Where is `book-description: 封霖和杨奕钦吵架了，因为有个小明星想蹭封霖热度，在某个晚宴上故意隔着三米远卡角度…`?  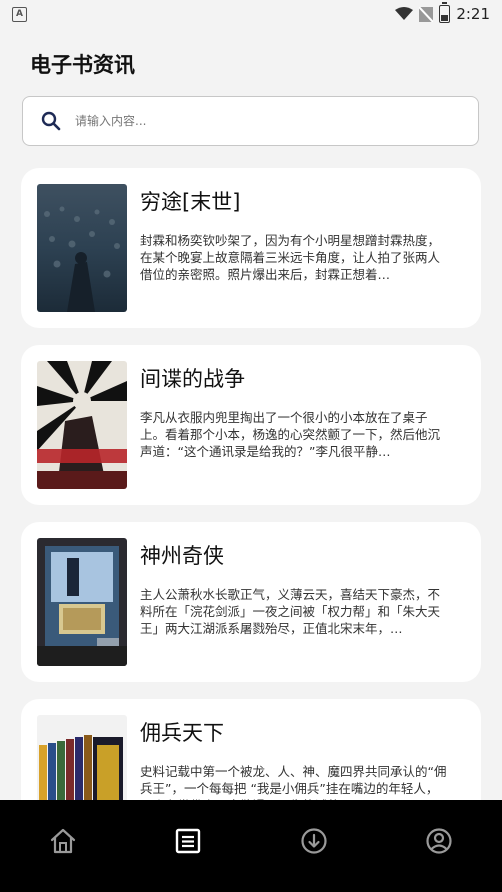 book-description: 封霖和杨奕钦吵架了，因为有个小明星想蹭封霖热度，在某个晚宴上故意隔着三米远卡角度… is located at coordinates (290, 257).